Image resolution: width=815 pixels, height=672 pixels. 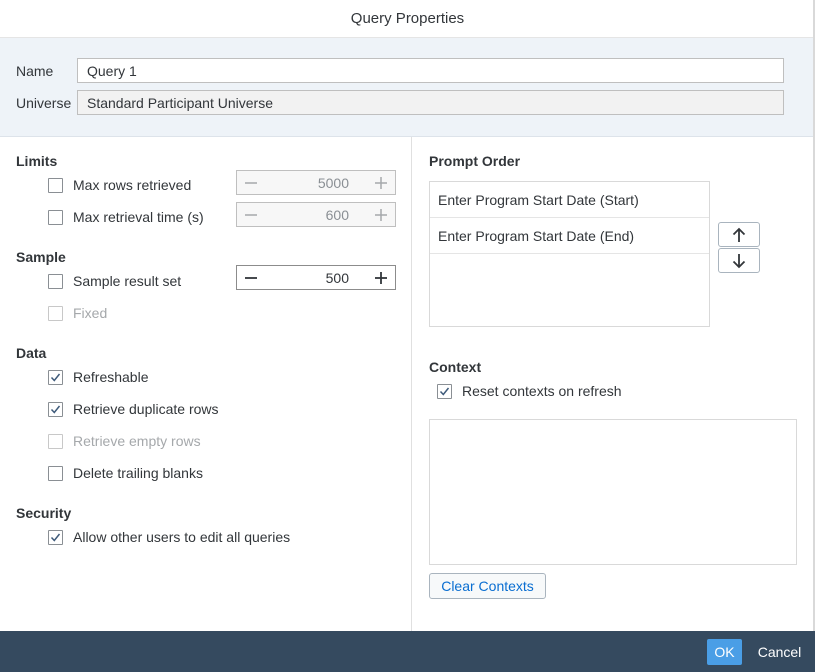 I want to click on max-time-decrement-button, so click(x=251, y=214).